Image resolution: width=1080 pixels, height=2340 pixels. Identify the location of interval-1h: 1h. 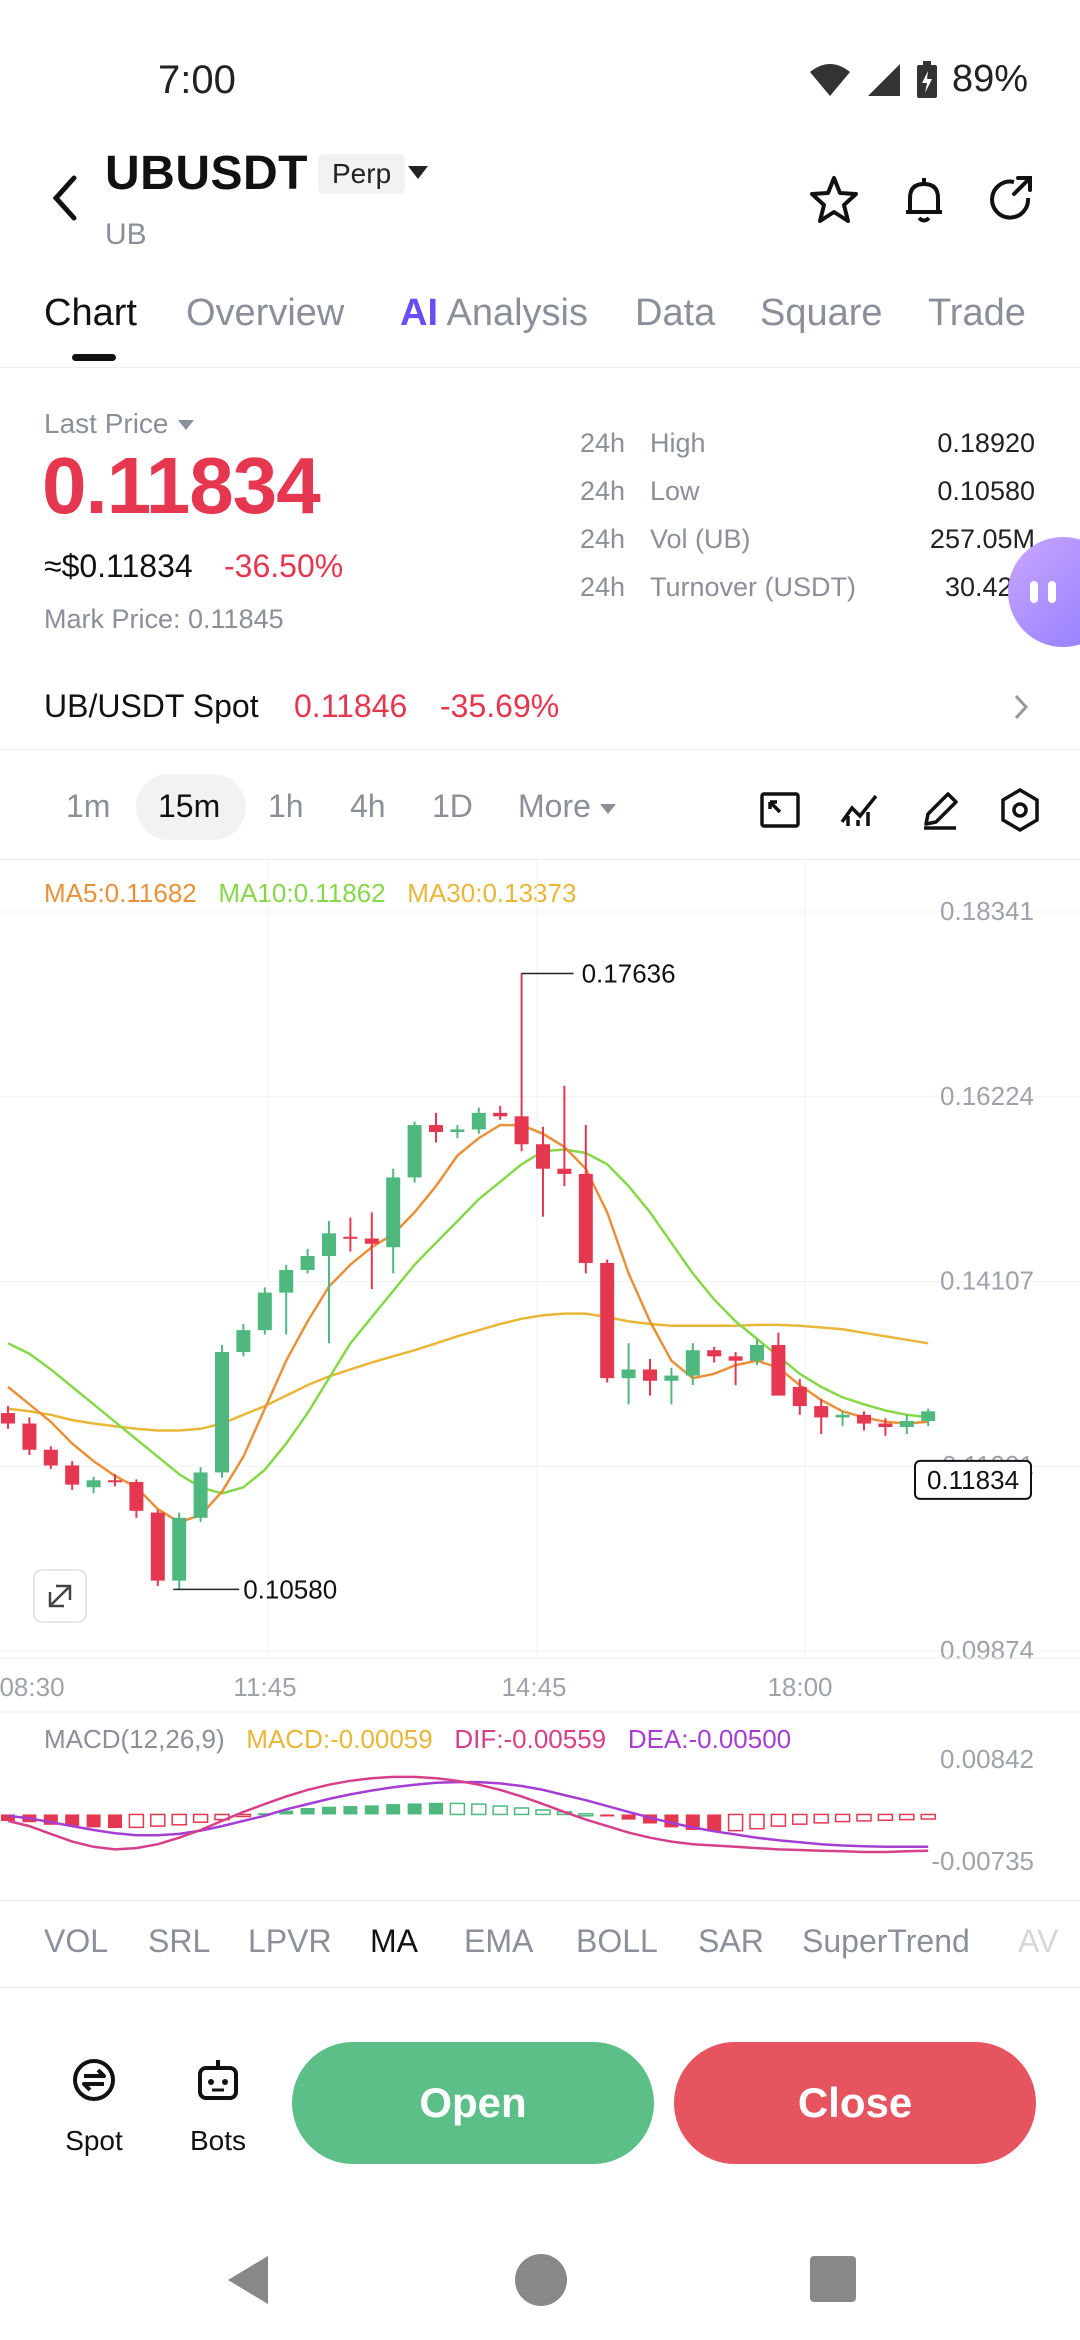
(286, 806).